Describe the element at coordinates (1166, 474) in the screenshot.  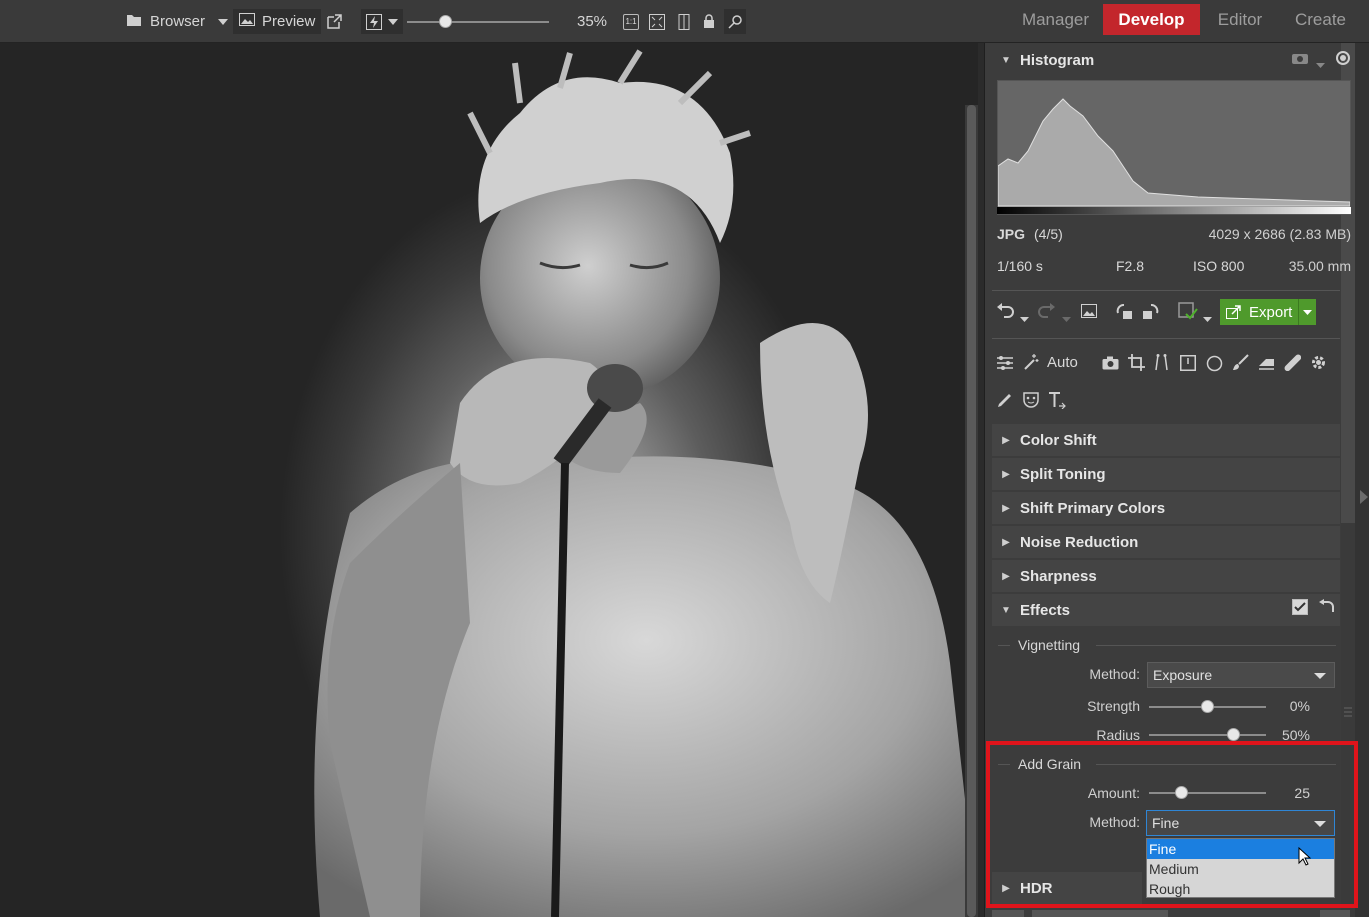
I see `split-toning-section: ▶ Split Toning` at that location.